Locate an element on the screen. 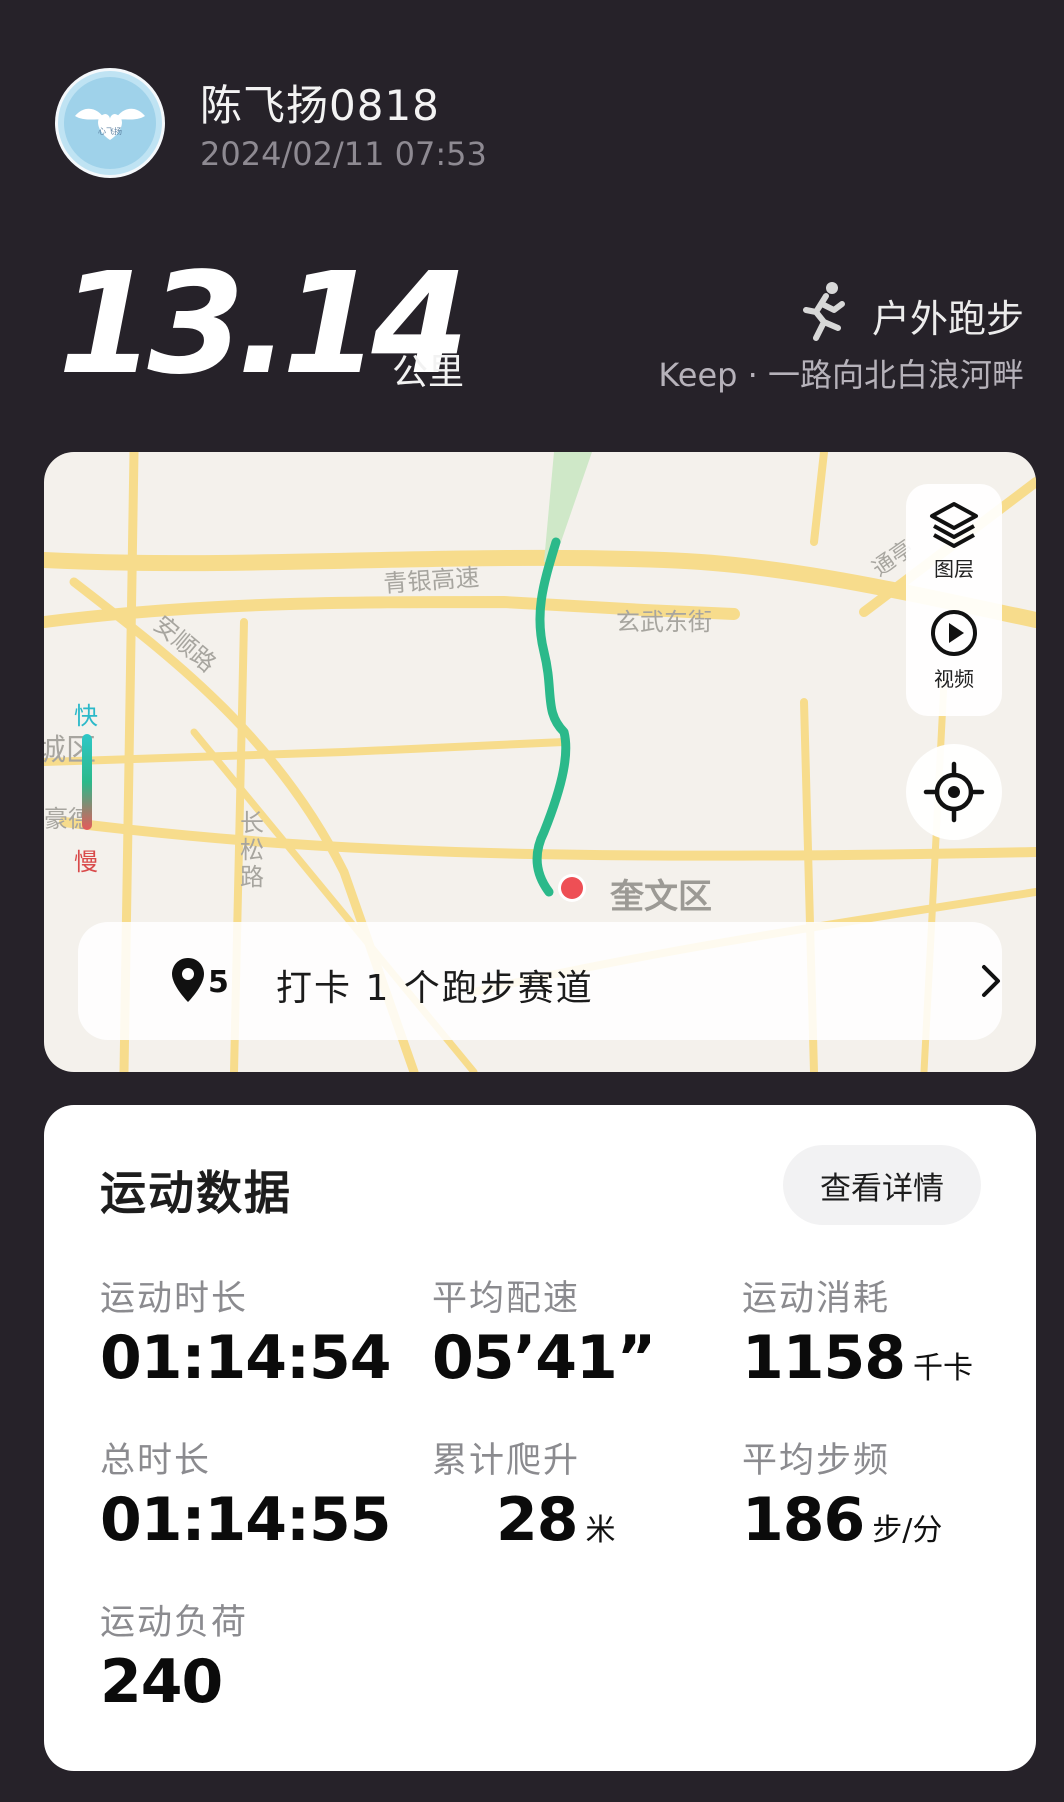  play-icon is located at coordinates (954, 633).